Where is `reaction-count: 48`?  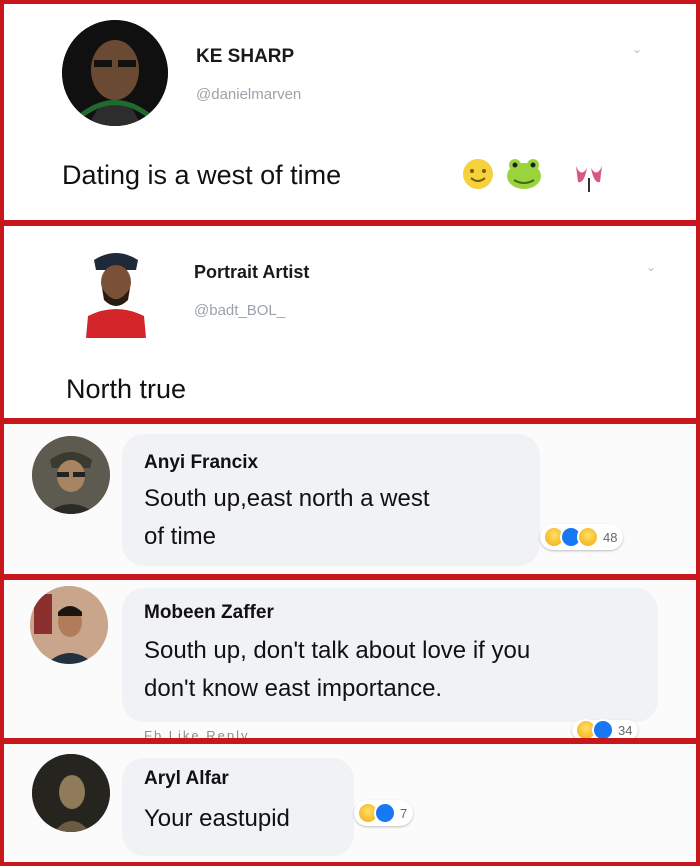 reaction-count: 48 is located at coordinates (610, 537).